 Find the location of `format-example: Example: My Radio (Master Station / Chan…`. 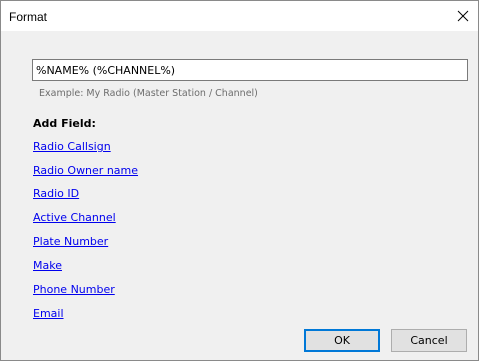

format-example: Example: My Radio (Master Station / Chan… is located at coordinates (148, 93).